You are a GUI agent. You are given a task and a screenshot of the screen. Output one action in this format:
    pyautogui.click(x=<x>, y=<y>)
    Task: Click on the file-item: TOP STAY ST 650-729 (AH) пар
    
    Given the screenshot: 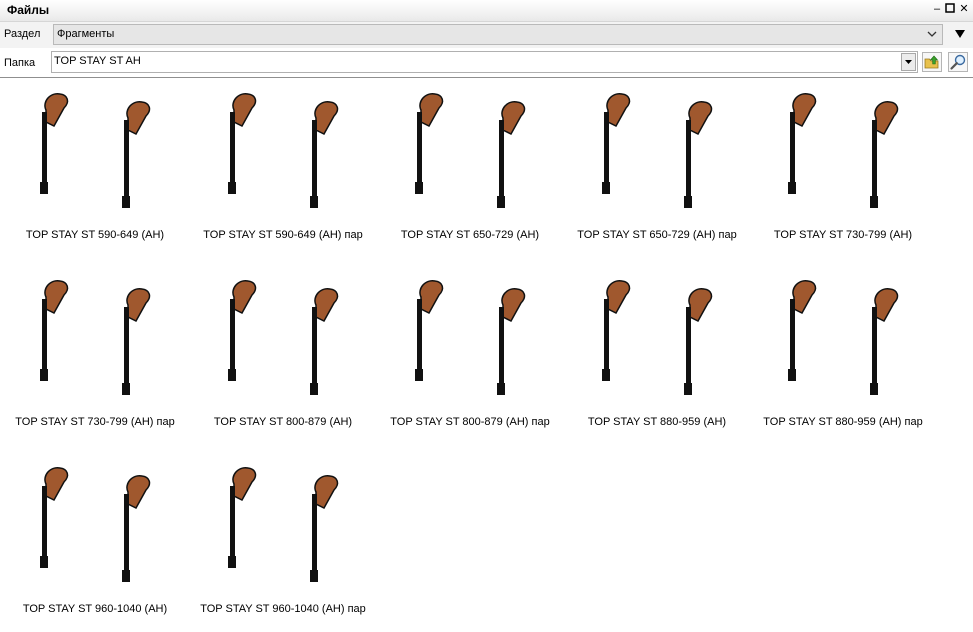 What is the action you would take?
    pyautogui.click(x=657, y=168)
    